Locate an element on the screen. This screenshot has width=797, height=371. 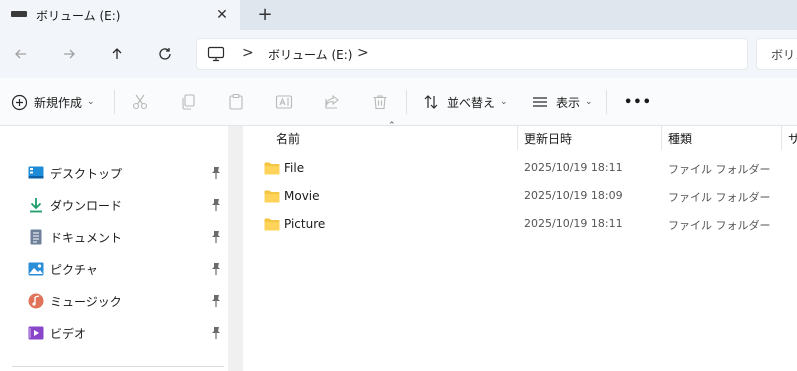
sidebar-item-label: ダウンロード is located at coordinates (86, 206).